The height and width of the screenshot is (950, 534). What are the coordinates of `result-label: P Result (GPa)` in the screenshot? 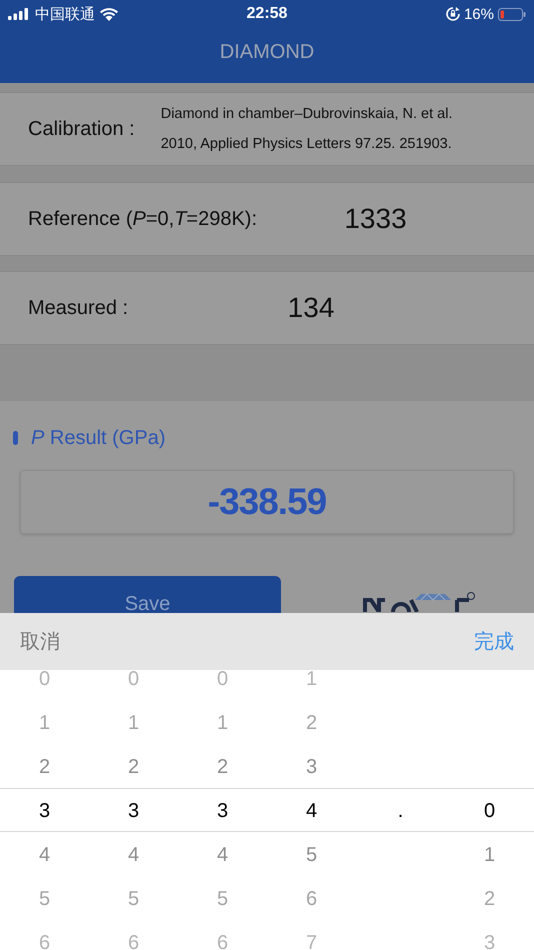 It's located at (98, 438).